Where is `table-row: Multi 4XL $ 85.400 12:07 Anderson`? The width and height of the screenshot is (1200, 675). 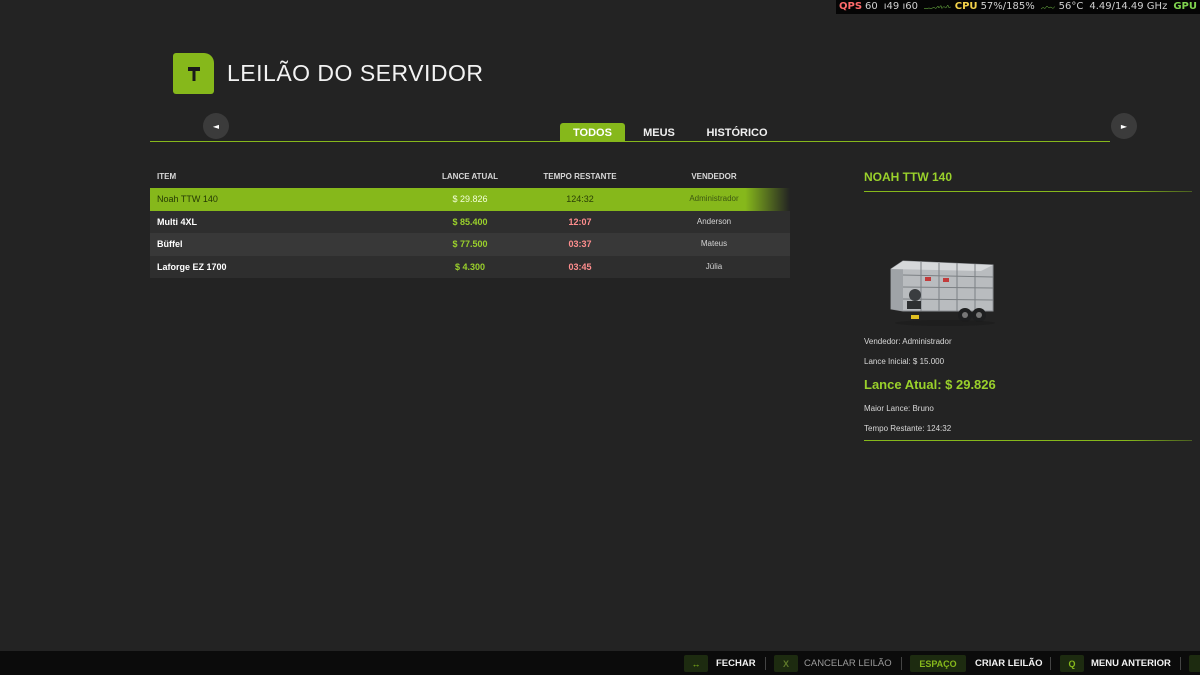 table-row: Multi 4XL $ 85.400 12:07 Anderson is located at coordinates (470, 221).